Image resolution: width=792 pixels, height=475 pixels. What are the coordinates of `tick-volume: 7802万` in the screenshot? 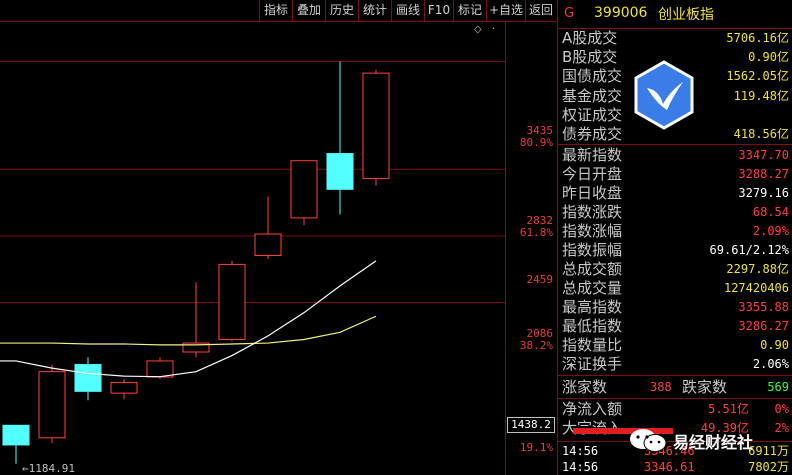 It's located at (768, 467).